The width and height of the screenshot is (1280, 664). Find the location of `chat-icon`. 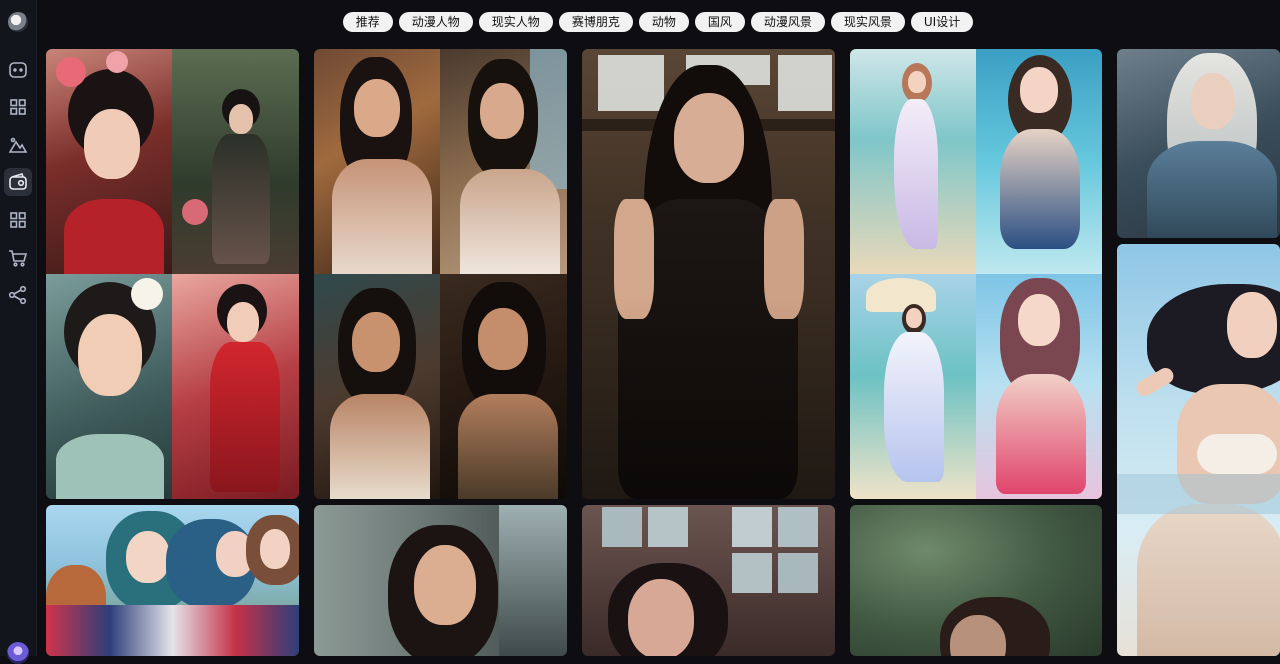

chat-icon is located at coordinates (18, 70).